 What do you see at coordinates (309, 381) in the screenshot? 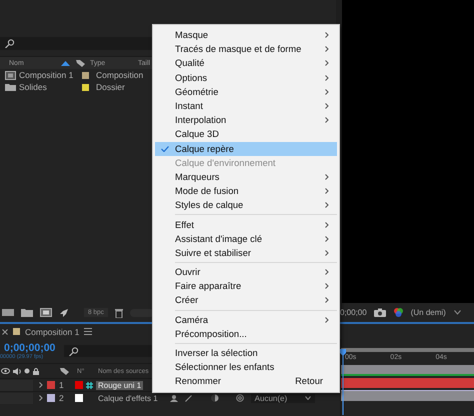
I see `shortcut-label: Retour` at bounding box center [309, 381].